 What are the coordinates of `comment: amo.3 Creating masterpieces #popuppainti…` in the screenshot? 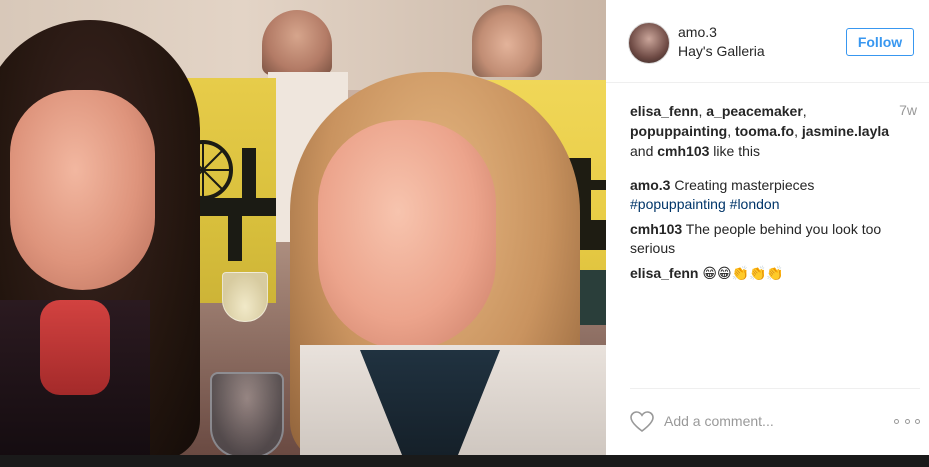 It's located at (775, 195).